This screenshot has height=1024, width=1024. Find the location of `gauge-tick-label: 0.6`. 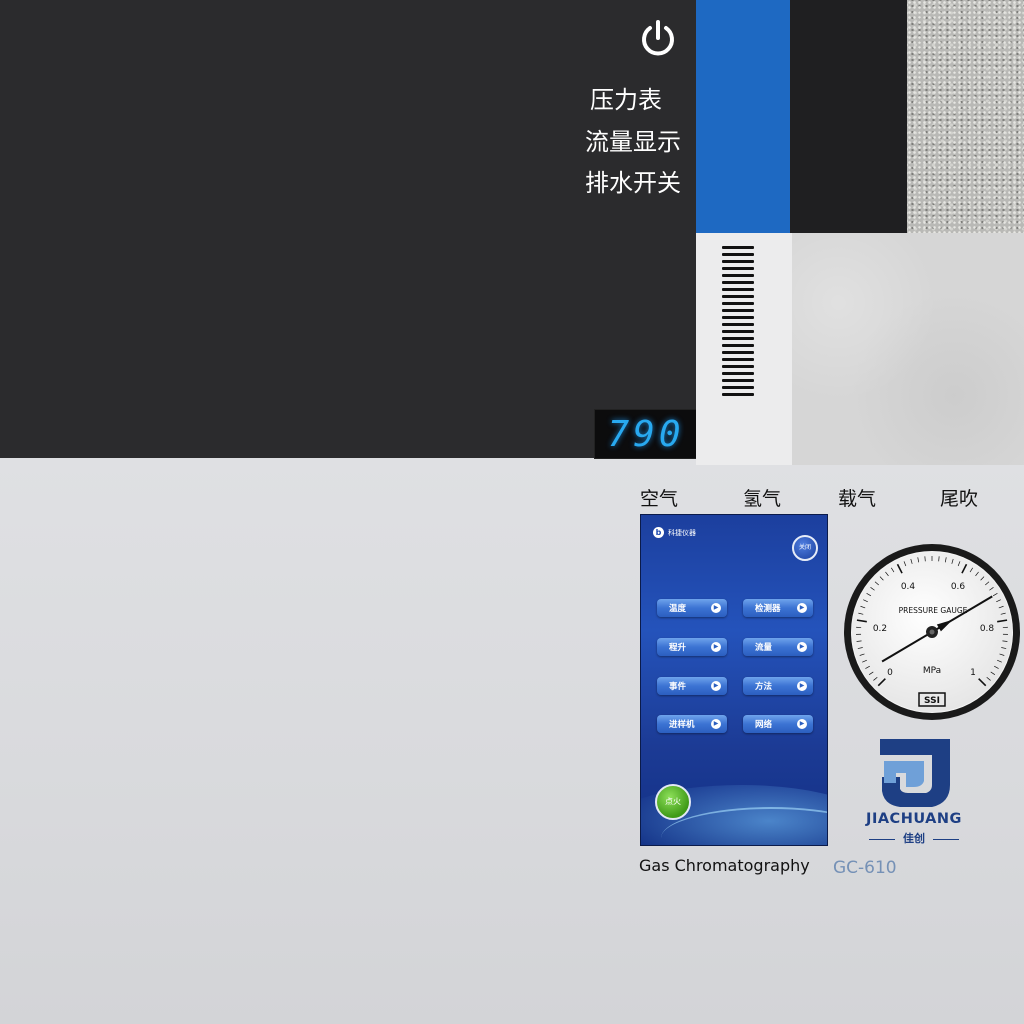

gauge-tick-label: 0.6 is located at coordinates (958, 587).